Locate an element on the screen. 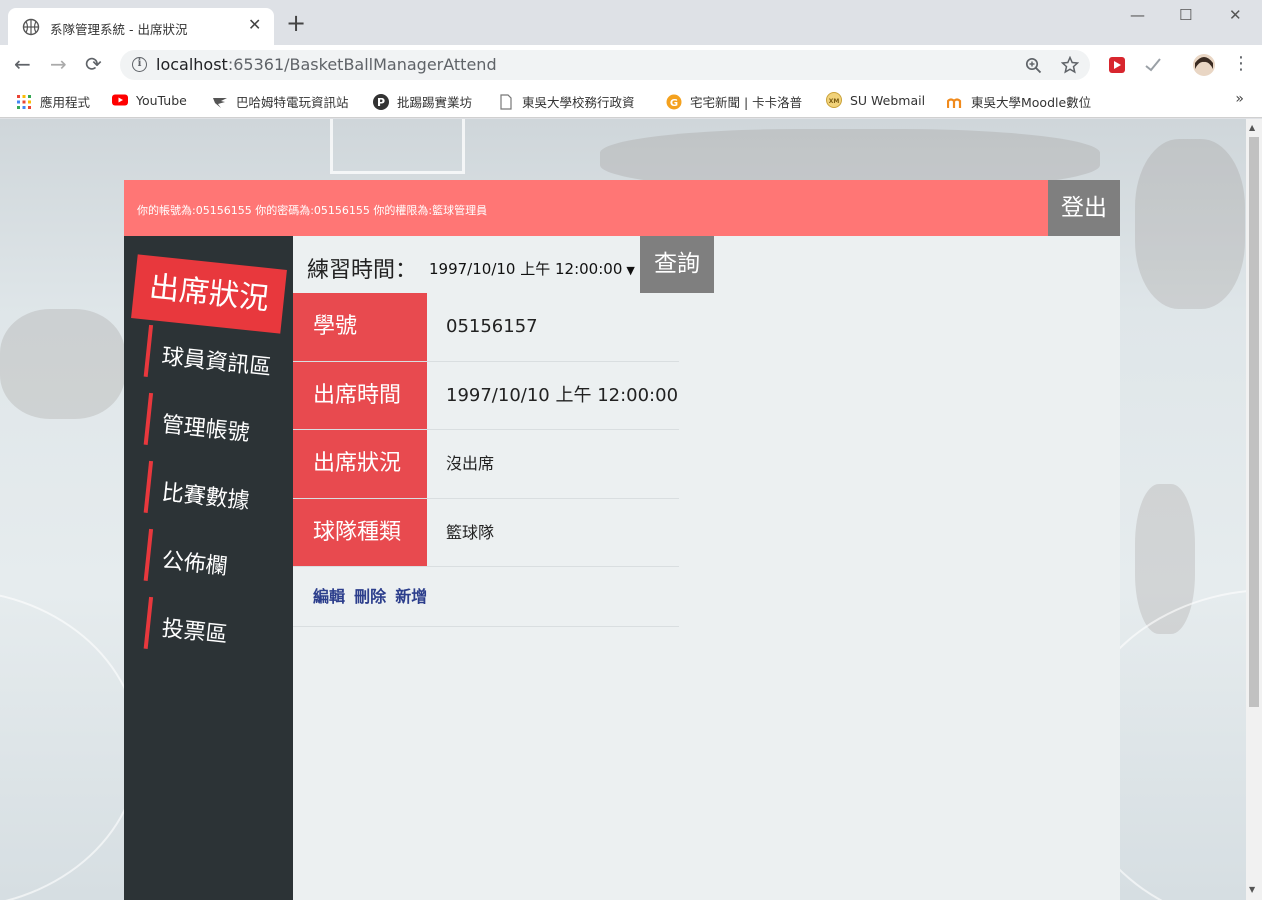 This screenshot has width=1262, height=900. add-link: 新增 is located at coordinates (411, 596).